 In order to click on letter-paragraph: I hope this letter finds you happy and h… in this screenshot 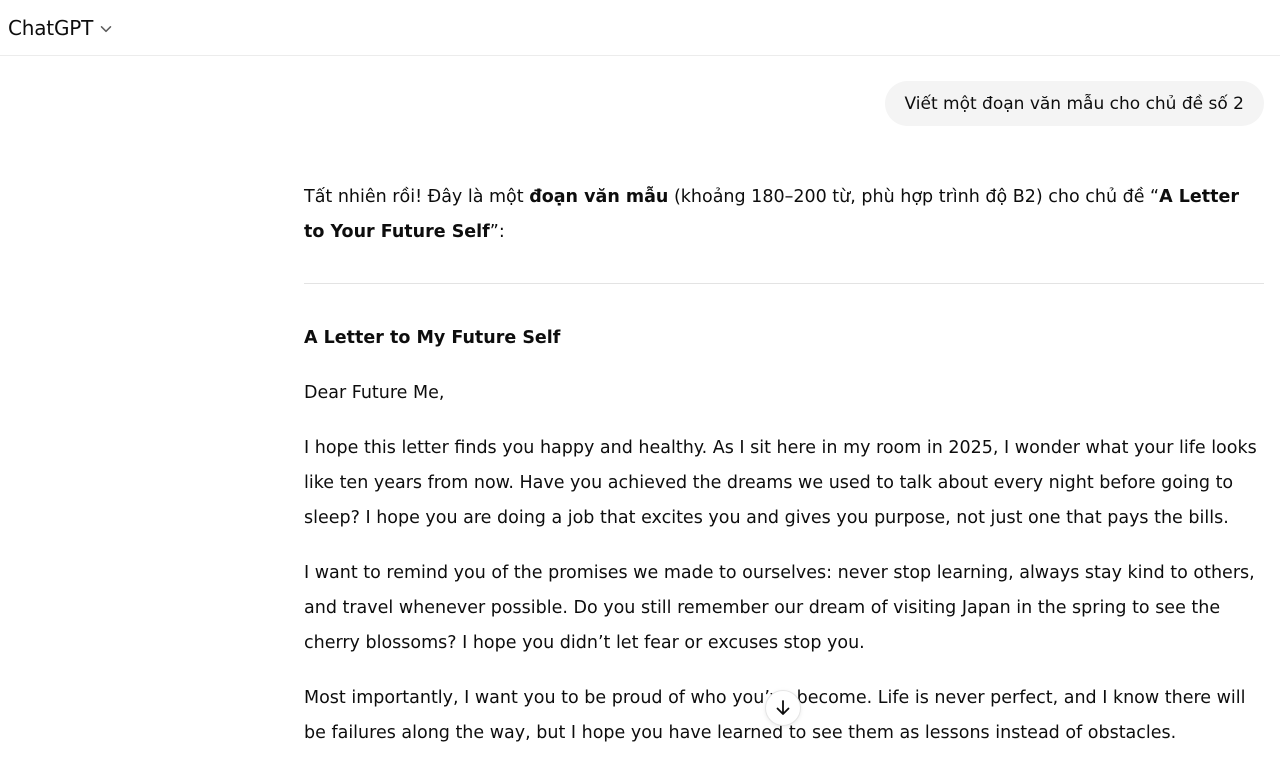, I will do `click(780, 483)`.